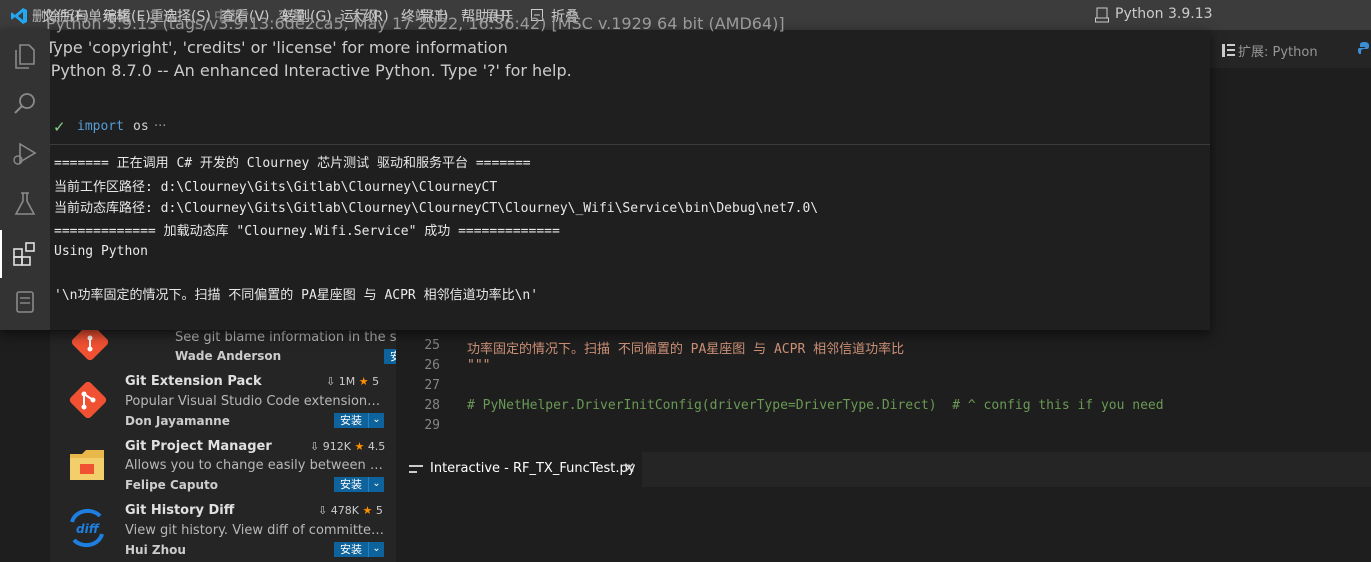 The height and width of the screenshot is (562, 1371). Describe the element at coordinates (155, 550) in the screenshot. I see `extension-author: Hui Zhou` at that location.